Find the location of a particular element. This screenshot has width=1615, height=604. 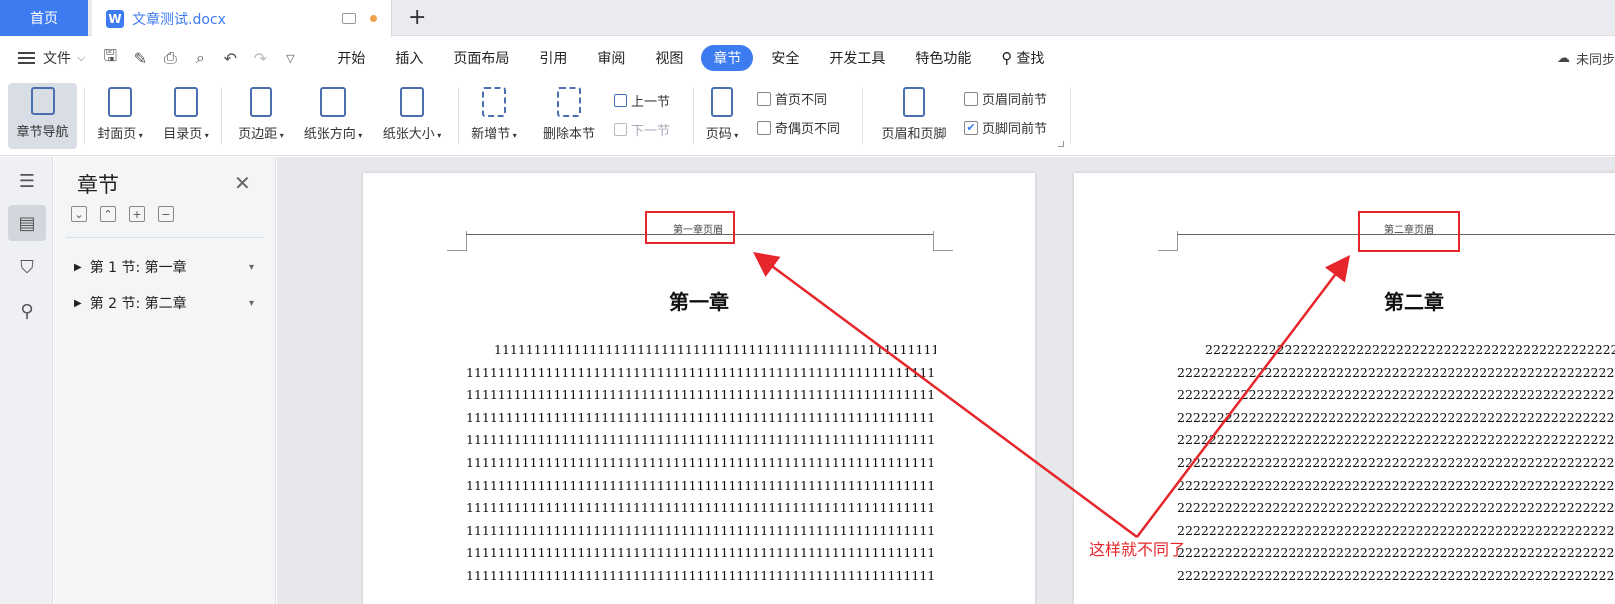

orientation-label: 纸张方向 is located at coordinates (329, 134).